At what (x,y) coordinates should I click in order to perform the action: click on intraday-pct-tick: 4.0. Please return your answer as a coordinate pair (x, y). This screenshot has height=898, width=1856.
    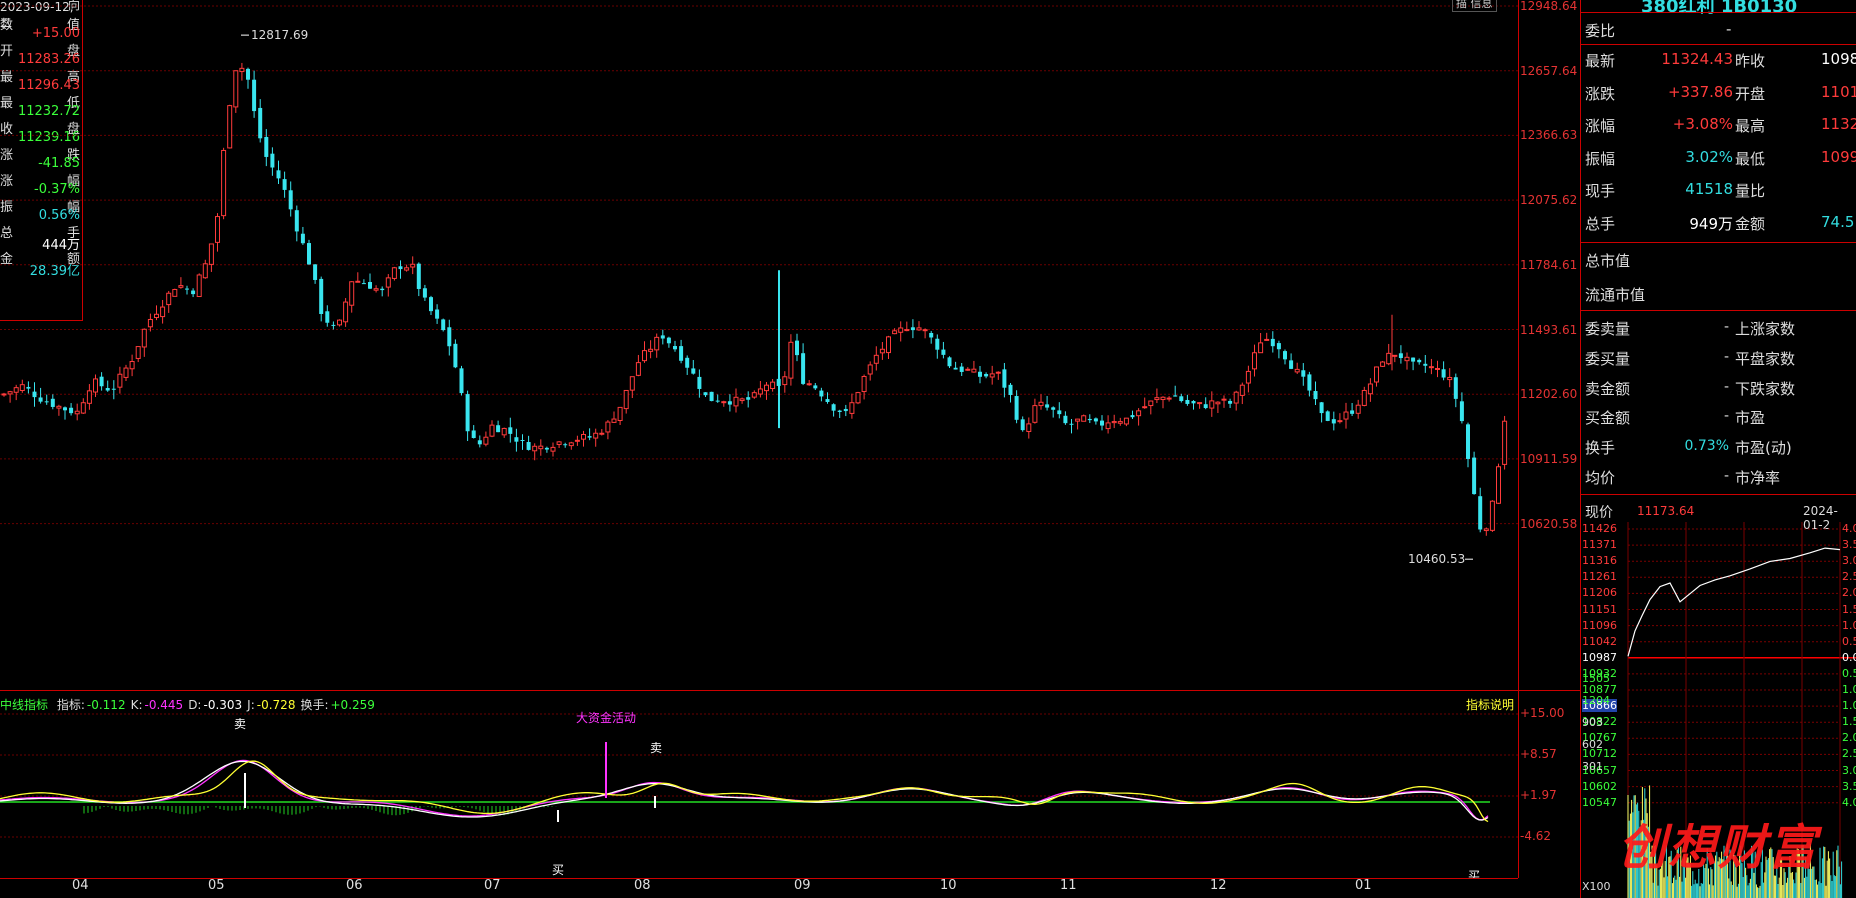
    Looking at the image, I should click on (1849, 802).